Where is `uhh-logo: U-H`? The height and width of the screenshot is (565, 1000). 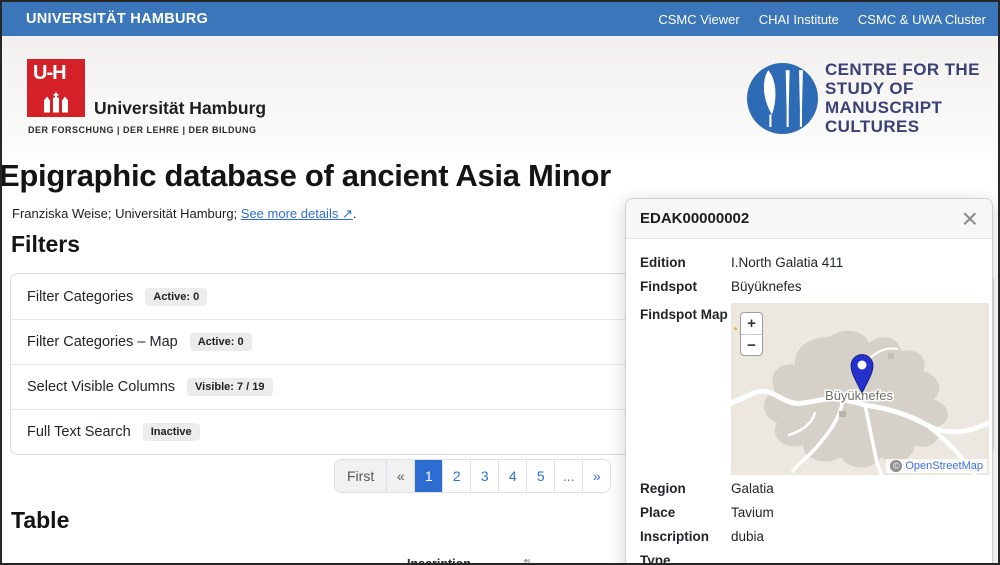
uhh-logo: U-H is located at coordinates (56, 88).